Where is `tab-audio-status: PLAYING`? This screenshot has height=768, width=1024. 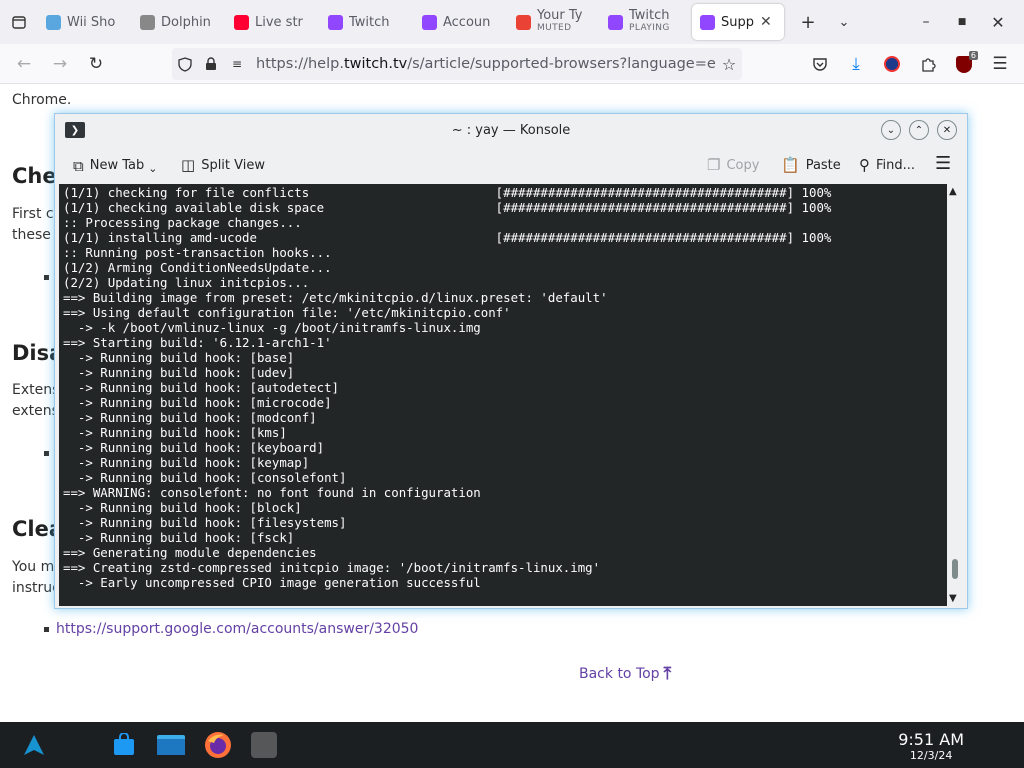 tab-audio-status: PLAYING is located at coordinates (649, 28).